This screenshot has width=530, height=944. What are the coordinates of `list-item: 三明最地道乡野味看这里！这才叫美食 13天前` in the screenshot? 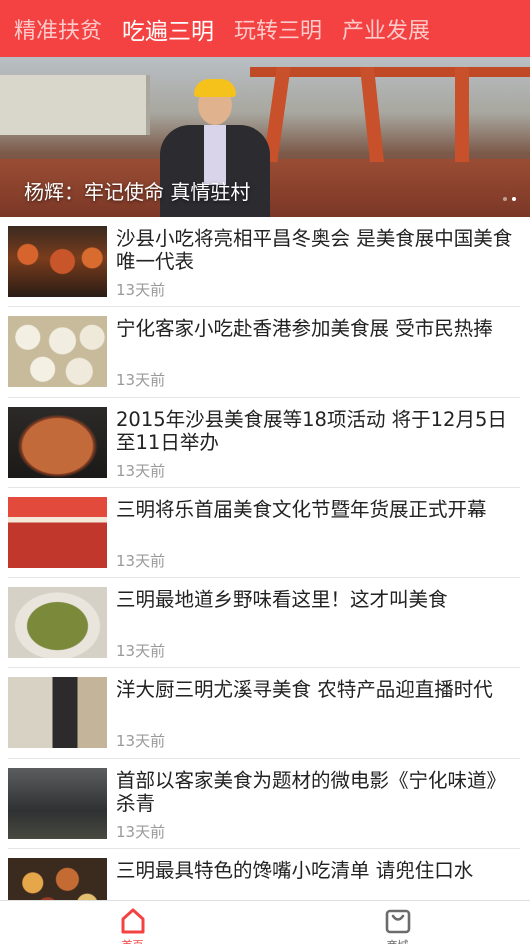 It's located at (264, 623).